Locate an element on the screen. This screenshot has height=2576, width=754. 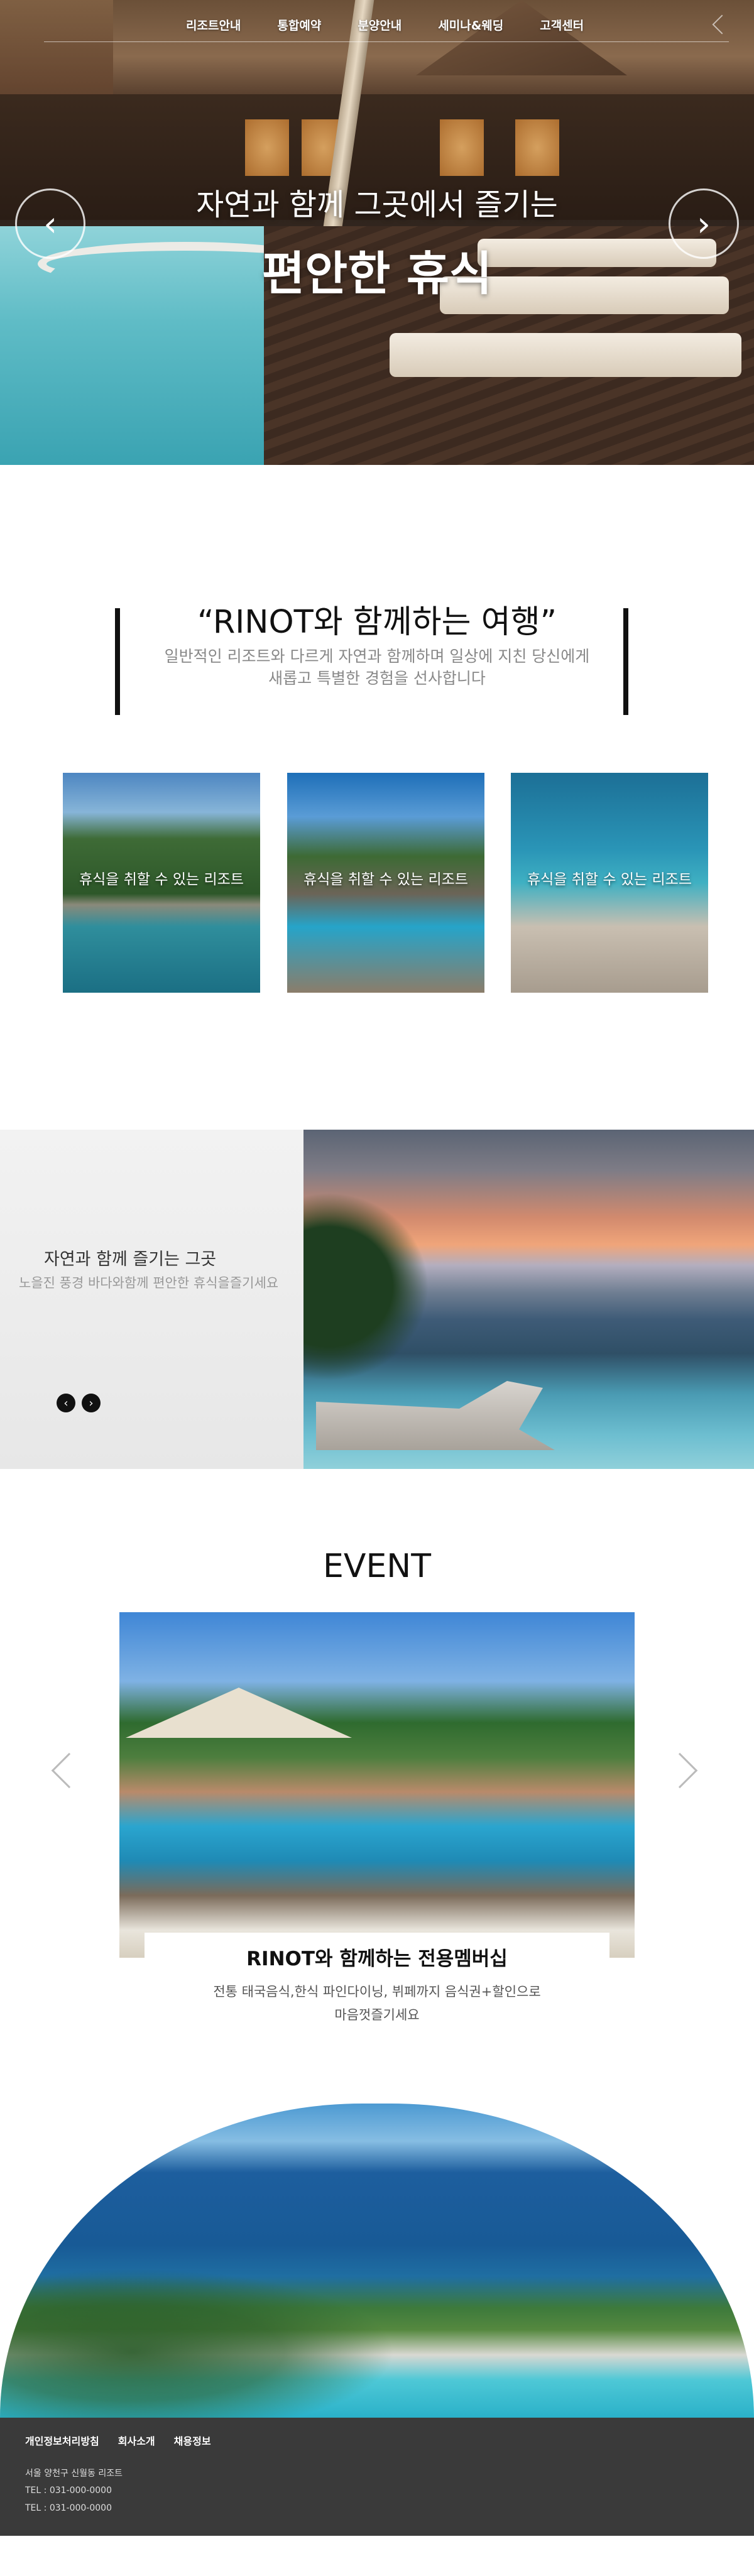
promo-lounge-chair is located at coordinates (435, 1416).